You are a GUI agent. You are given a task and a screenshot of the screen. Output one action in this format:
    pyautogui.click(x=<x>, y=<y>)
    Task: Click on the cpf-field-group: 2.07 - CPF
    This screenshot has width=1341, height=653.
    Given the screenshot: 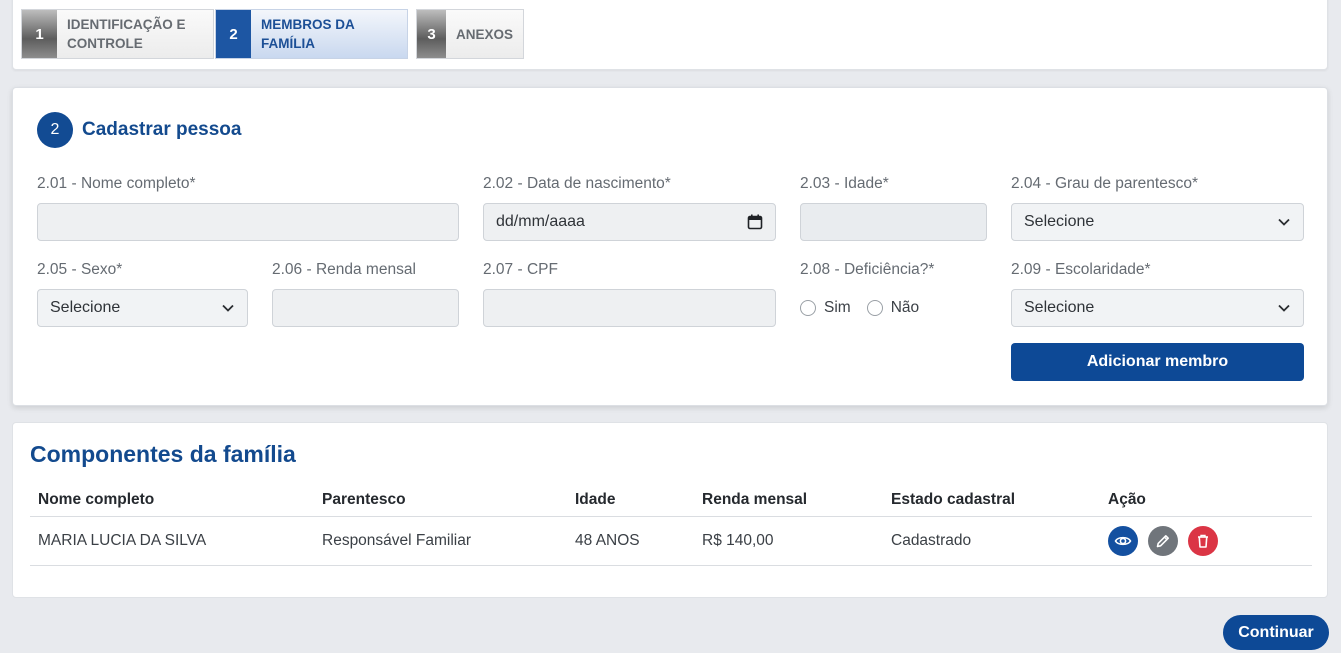 What is the action you would take?
    pyautogui.click(x=520, y=270)
    